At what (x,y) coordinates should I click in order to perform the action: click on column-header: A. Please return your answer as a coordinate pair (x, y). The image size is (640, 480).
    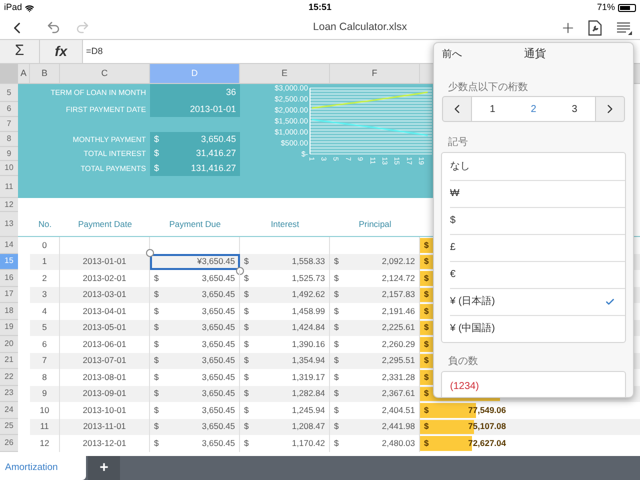
    Looking at the image, I should click on (24, 73).